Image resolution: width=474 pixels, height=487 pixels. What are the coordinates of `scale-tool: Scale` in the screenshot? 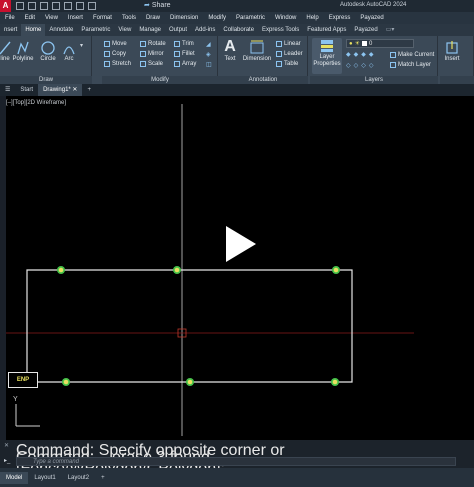 It's located at (153, 64).